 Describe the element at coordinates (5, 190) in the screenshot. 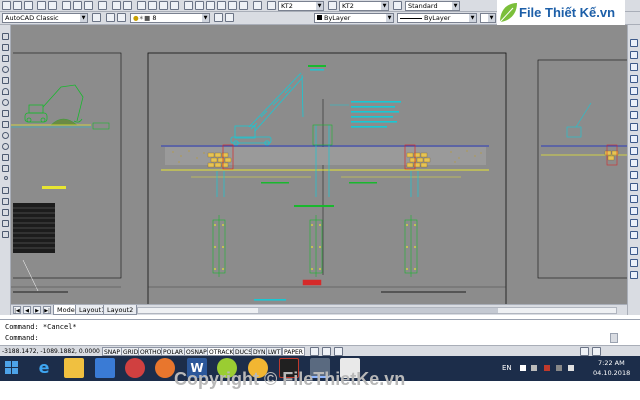

I see `hatch-icon` at that location.